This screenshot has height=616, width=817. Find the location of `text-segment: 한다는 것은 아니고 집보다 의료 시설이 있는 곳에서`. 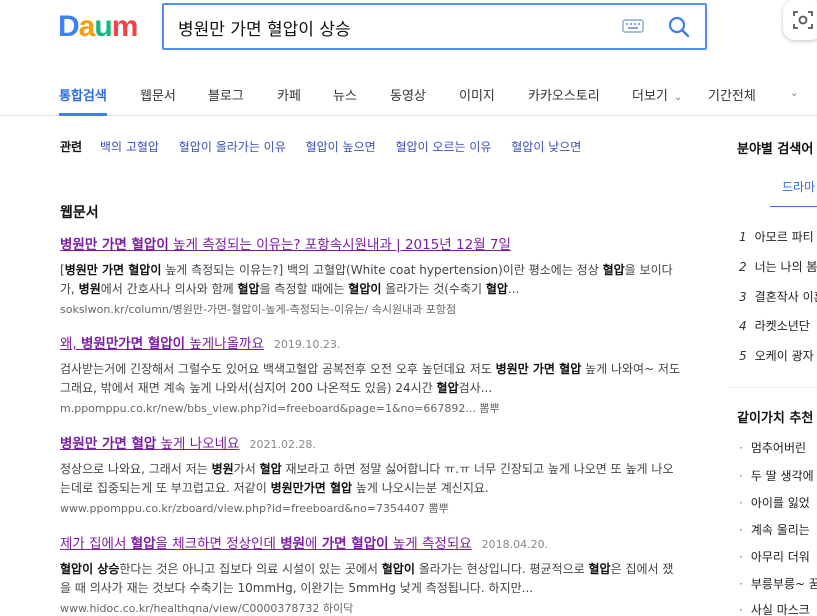

text-segment: 한다는 것은 아니고 집보다 의료 시설이 있는 곳에서 is located at coordinates (250, 569).